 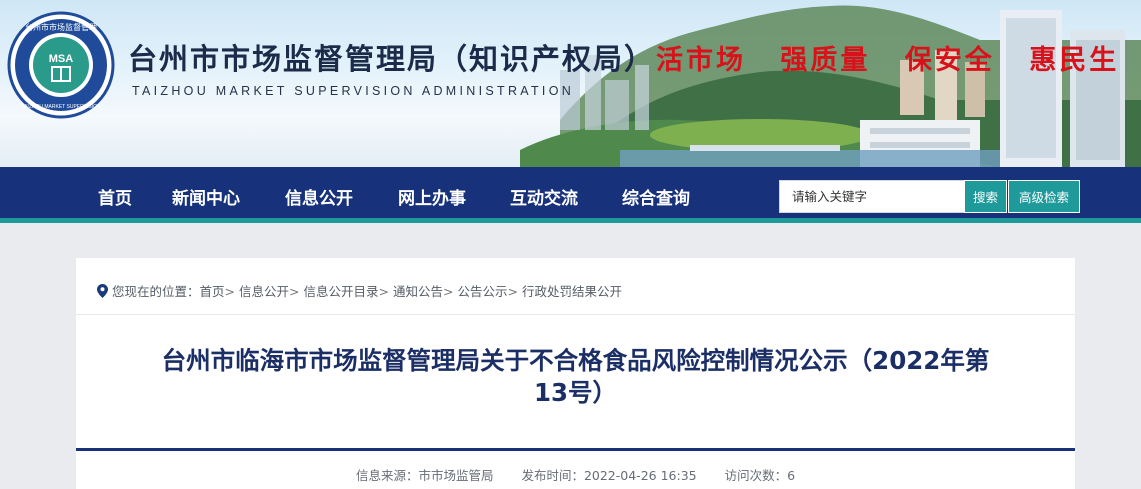 I want to click on breadcrumb-notices: 通知公告, so click(x=418, y=291).